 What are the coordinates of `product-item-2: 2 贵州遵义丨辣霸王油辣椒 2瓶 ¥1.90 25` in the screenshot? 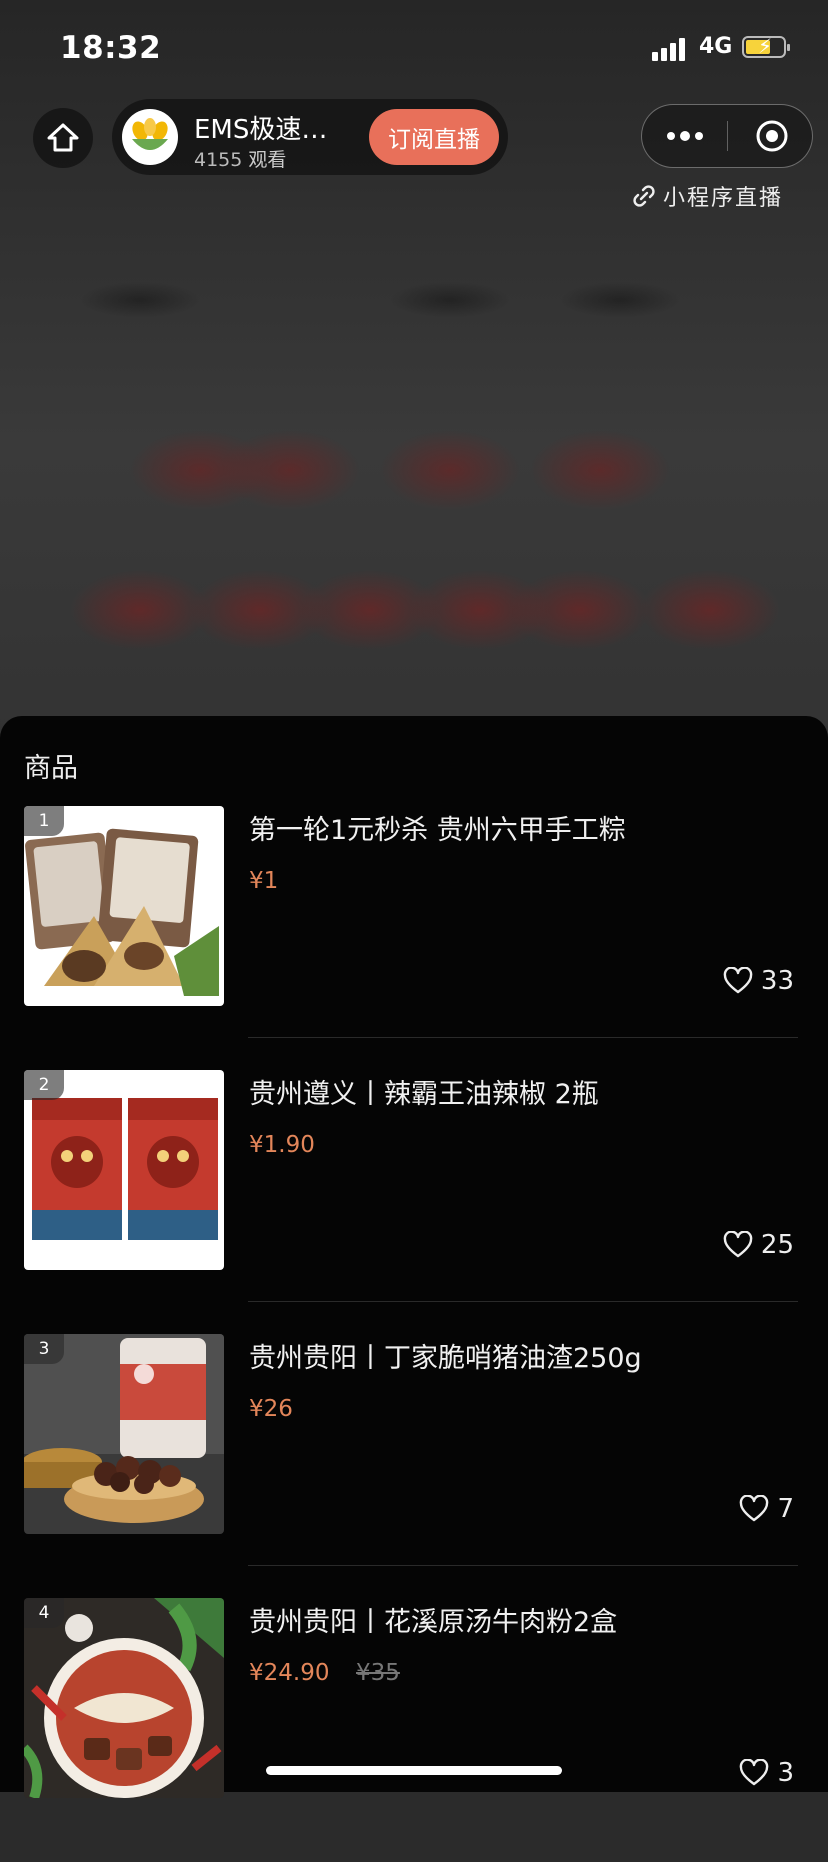 It's located at (414, 1202).